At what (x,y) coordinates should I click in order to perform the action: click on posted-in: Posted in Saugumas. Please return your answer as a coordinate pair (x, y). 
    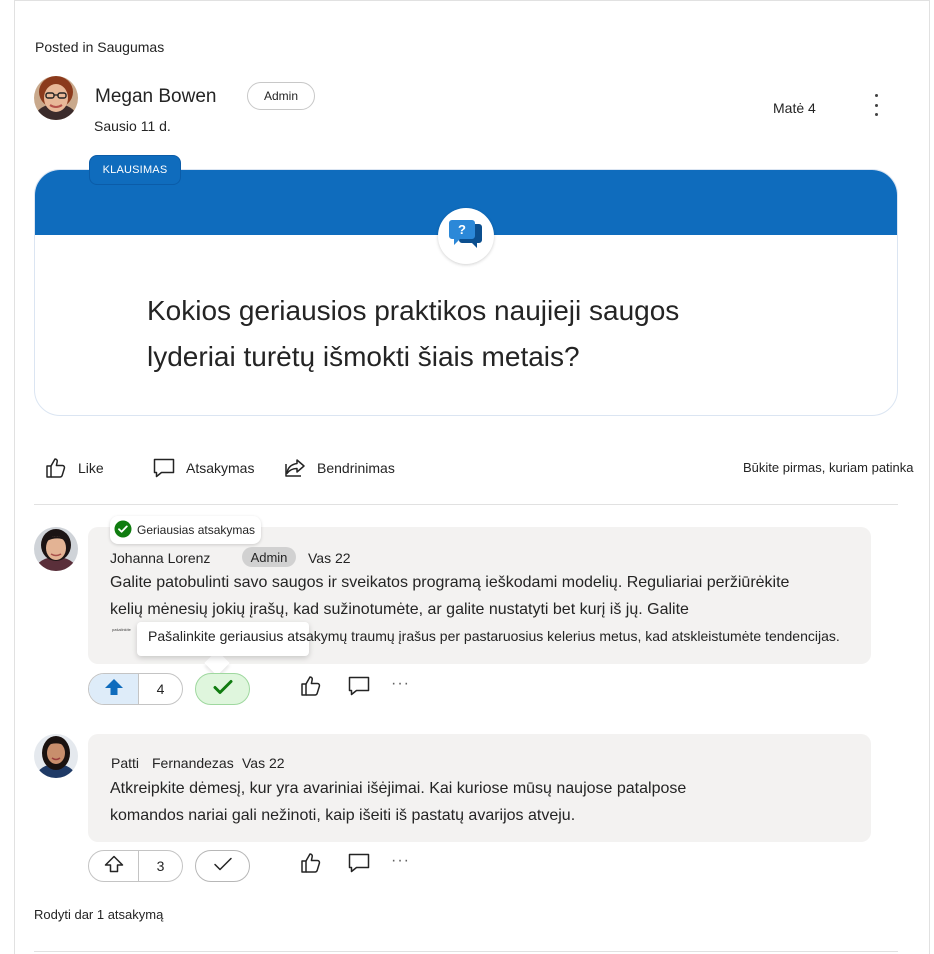
    Looking at the image, I should click on (100, 47).